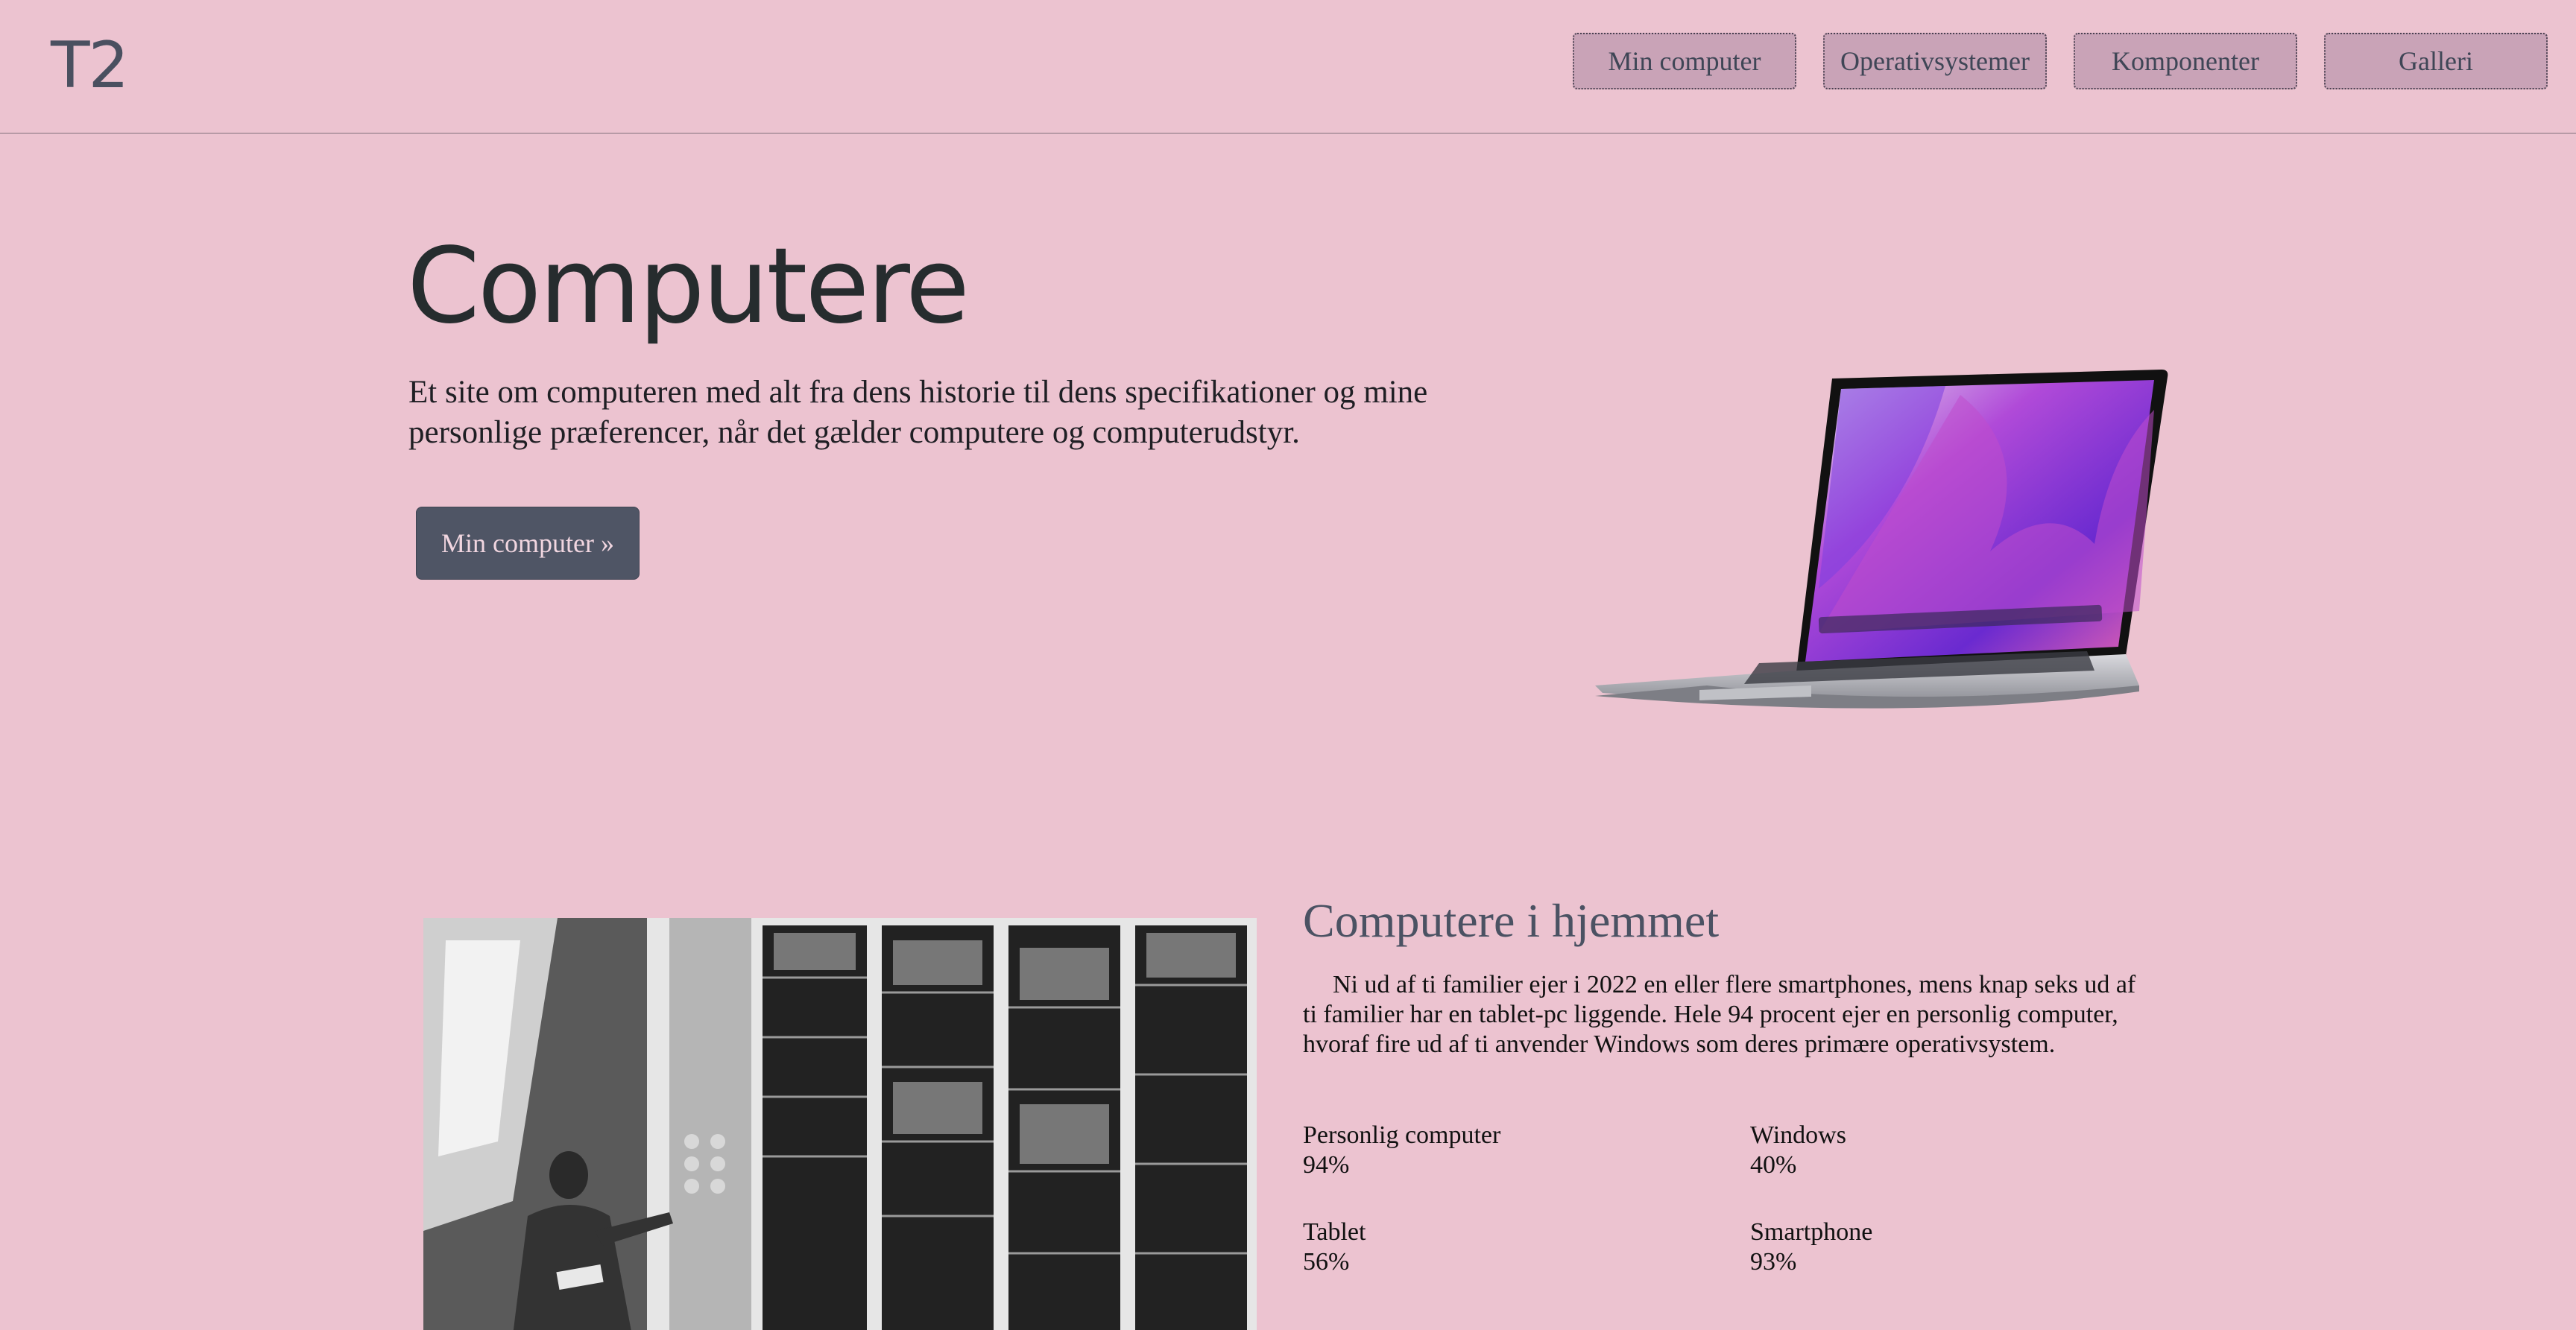 Image resolution: width=2576 pixels, height=1330 pixels. I want to click on stat-label: Personlig computer, so click(1402, 1135).